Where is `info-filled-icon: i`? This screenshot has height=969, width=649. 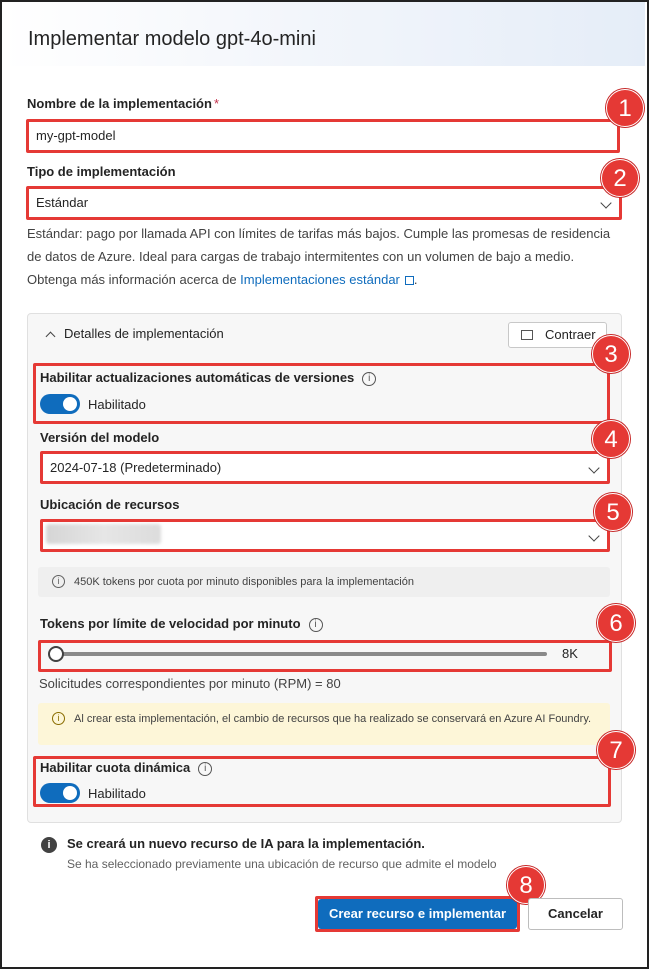 info-filled-icon: i is located at coordinates (49, 845).